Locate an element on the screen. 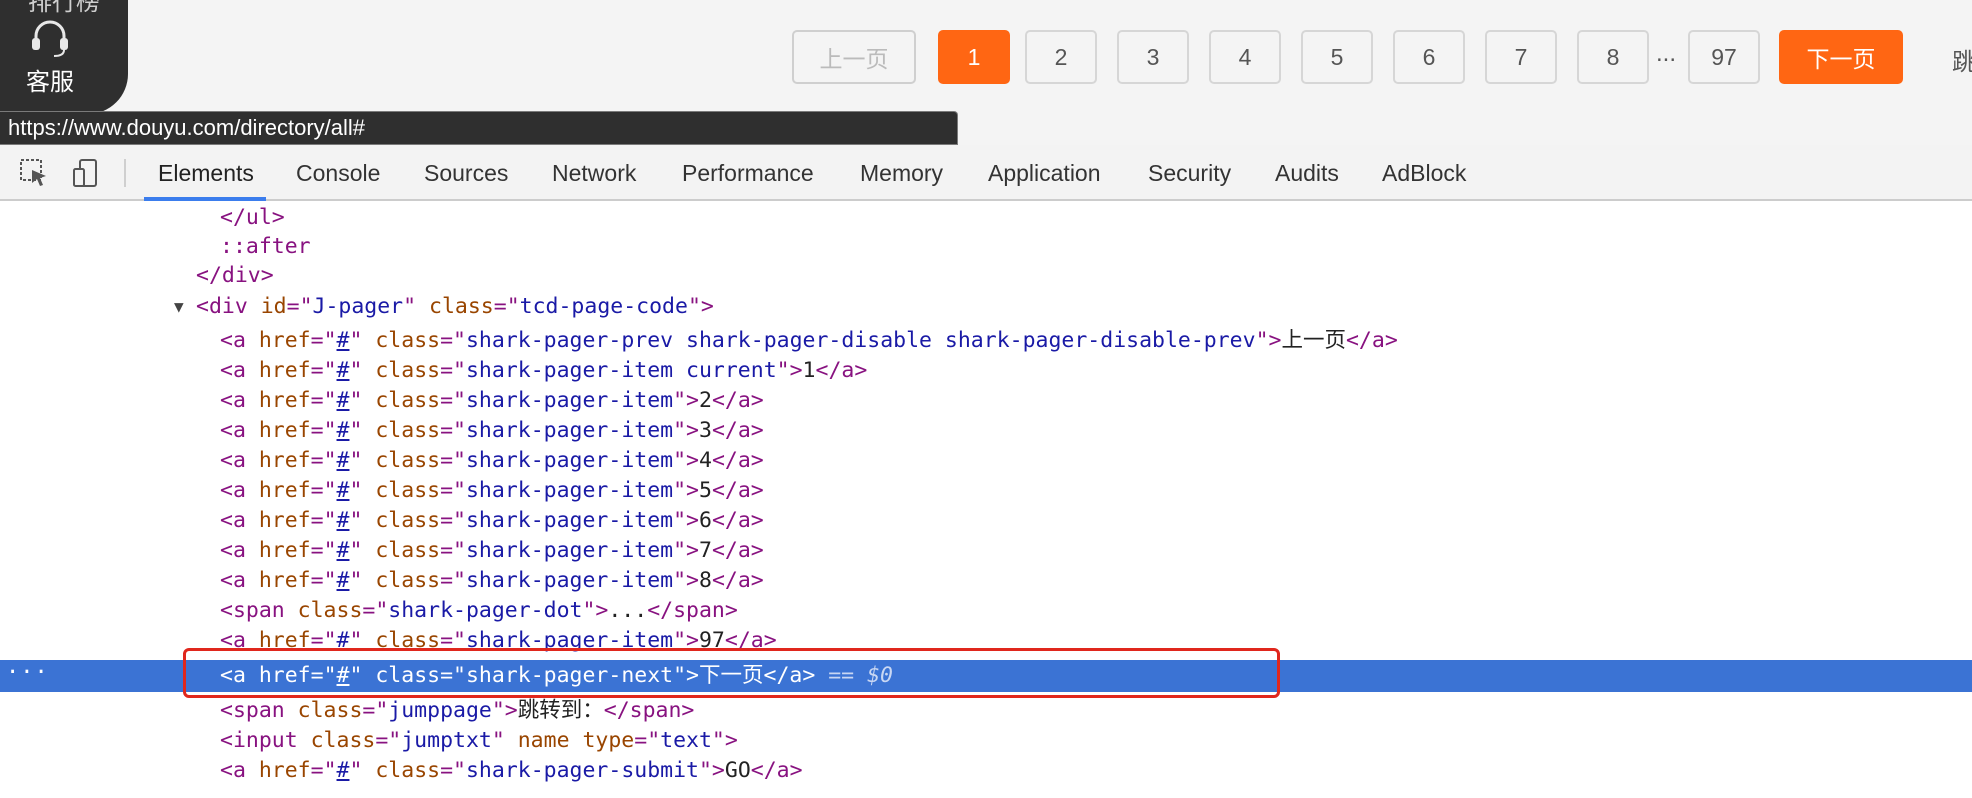  tab-application: Application is located at coordinates (1044, 172).